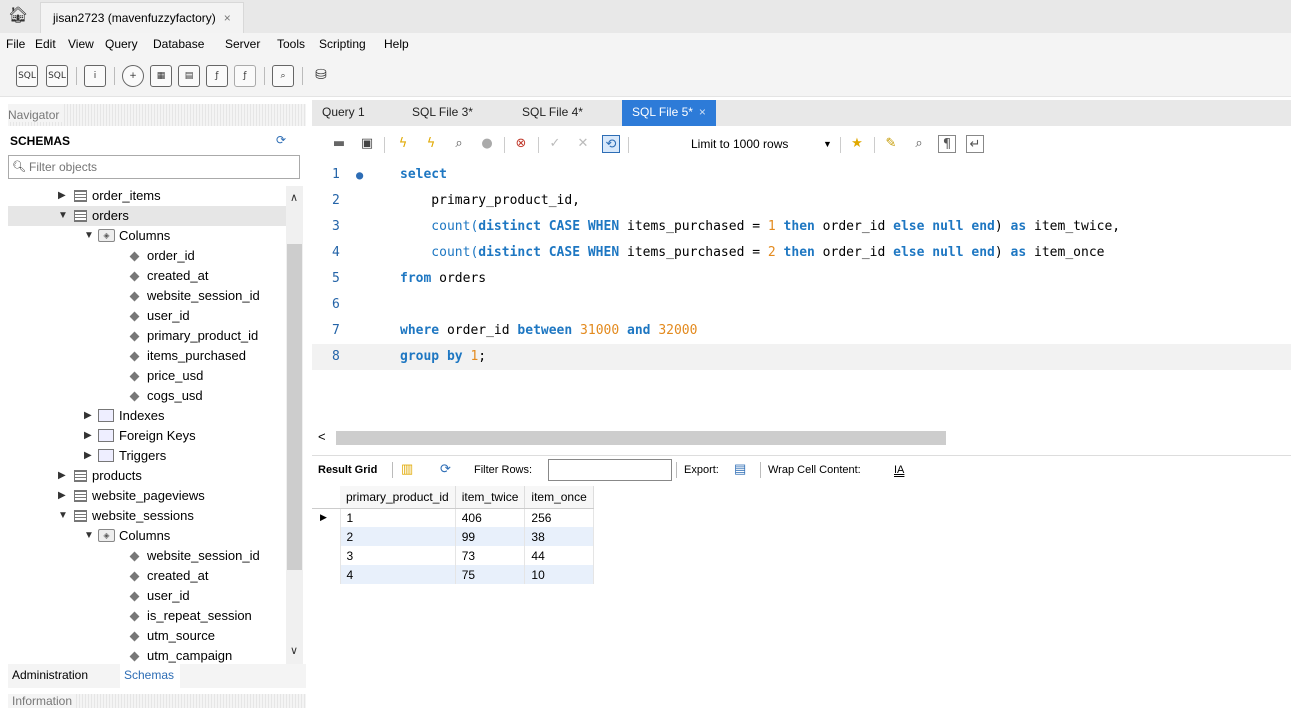 The height and width of the screenshot is (708, 1291). Describe the element at coordinates (133, 76) in the screenshot. I see `create-schema-icon: +` at that location.